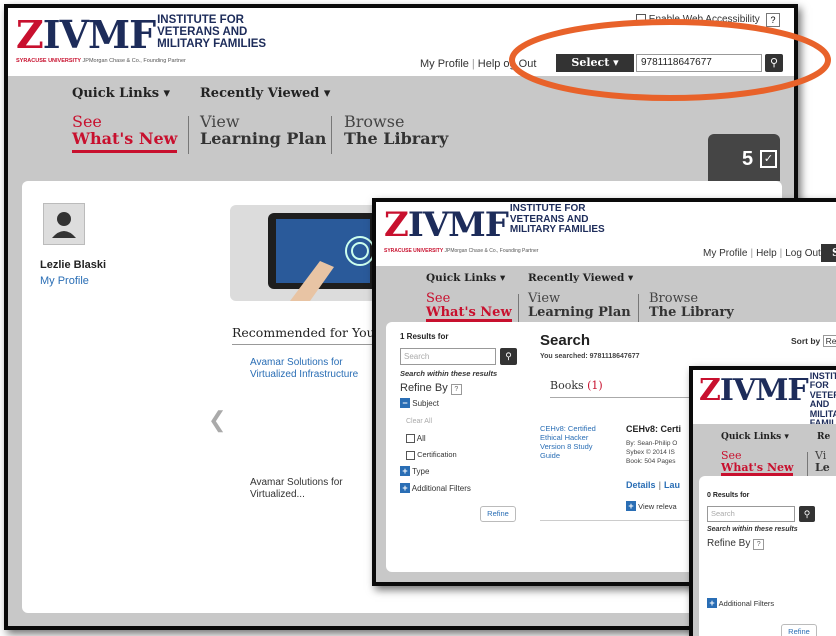  What do you see at coordinates (657, 506) in the screenshot?
I see `view-relevant-label: View releva` at bounding box center [657, 506].